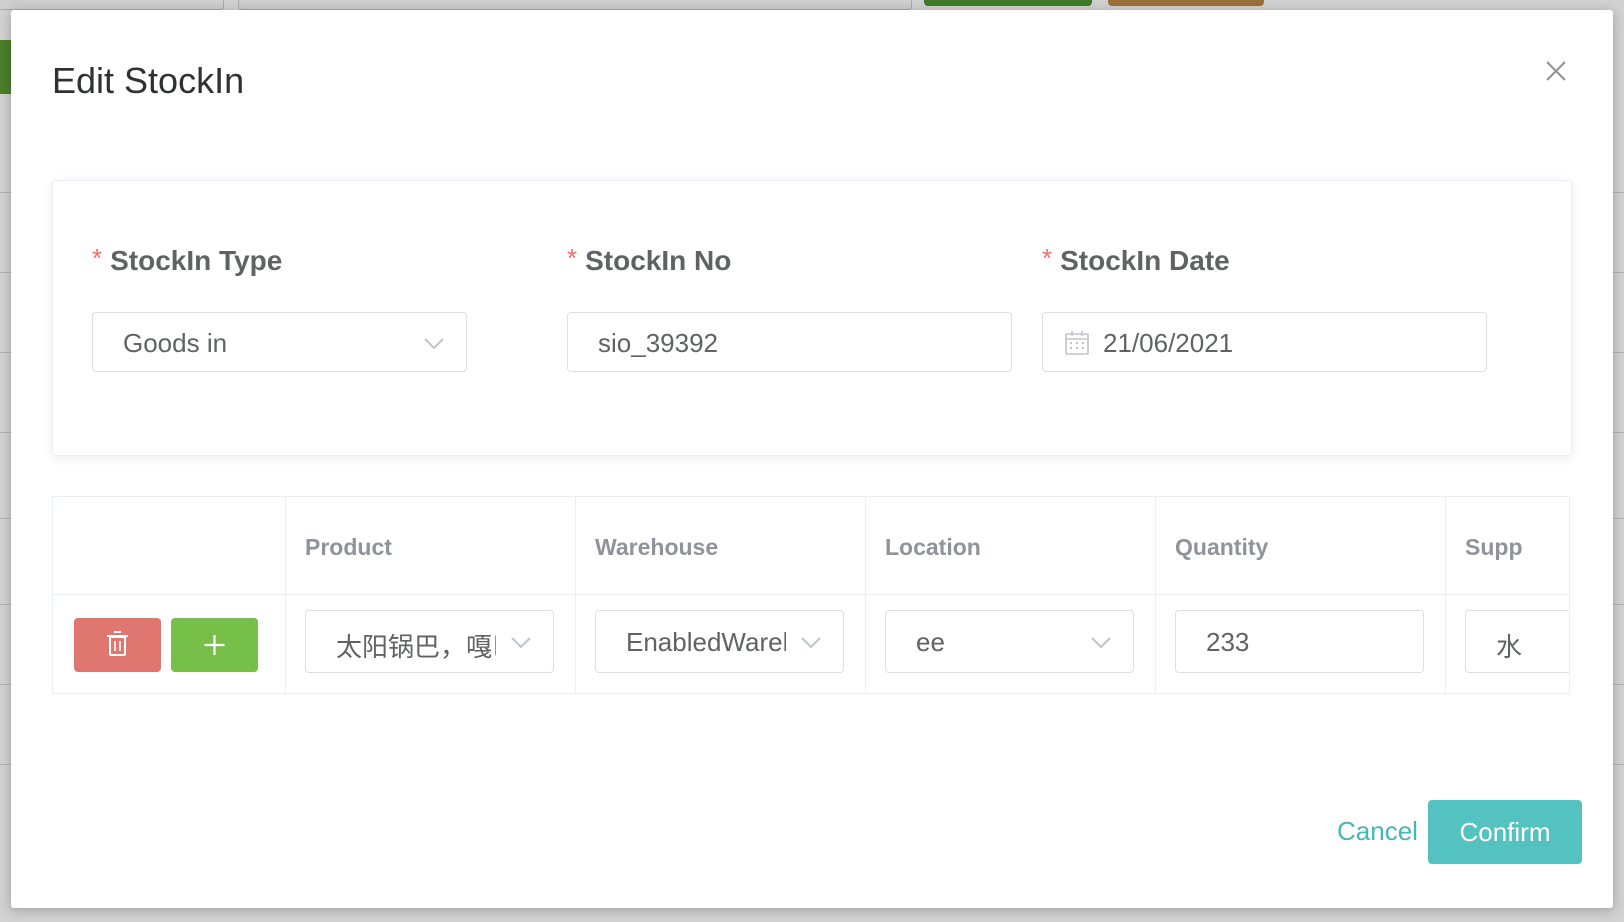 The width and height of the screenshot is (1624, 922). Describe the element at coordinates (1168, 343) in the screenshot. I see `stockin-date-value: 21/06/2021` at that location.